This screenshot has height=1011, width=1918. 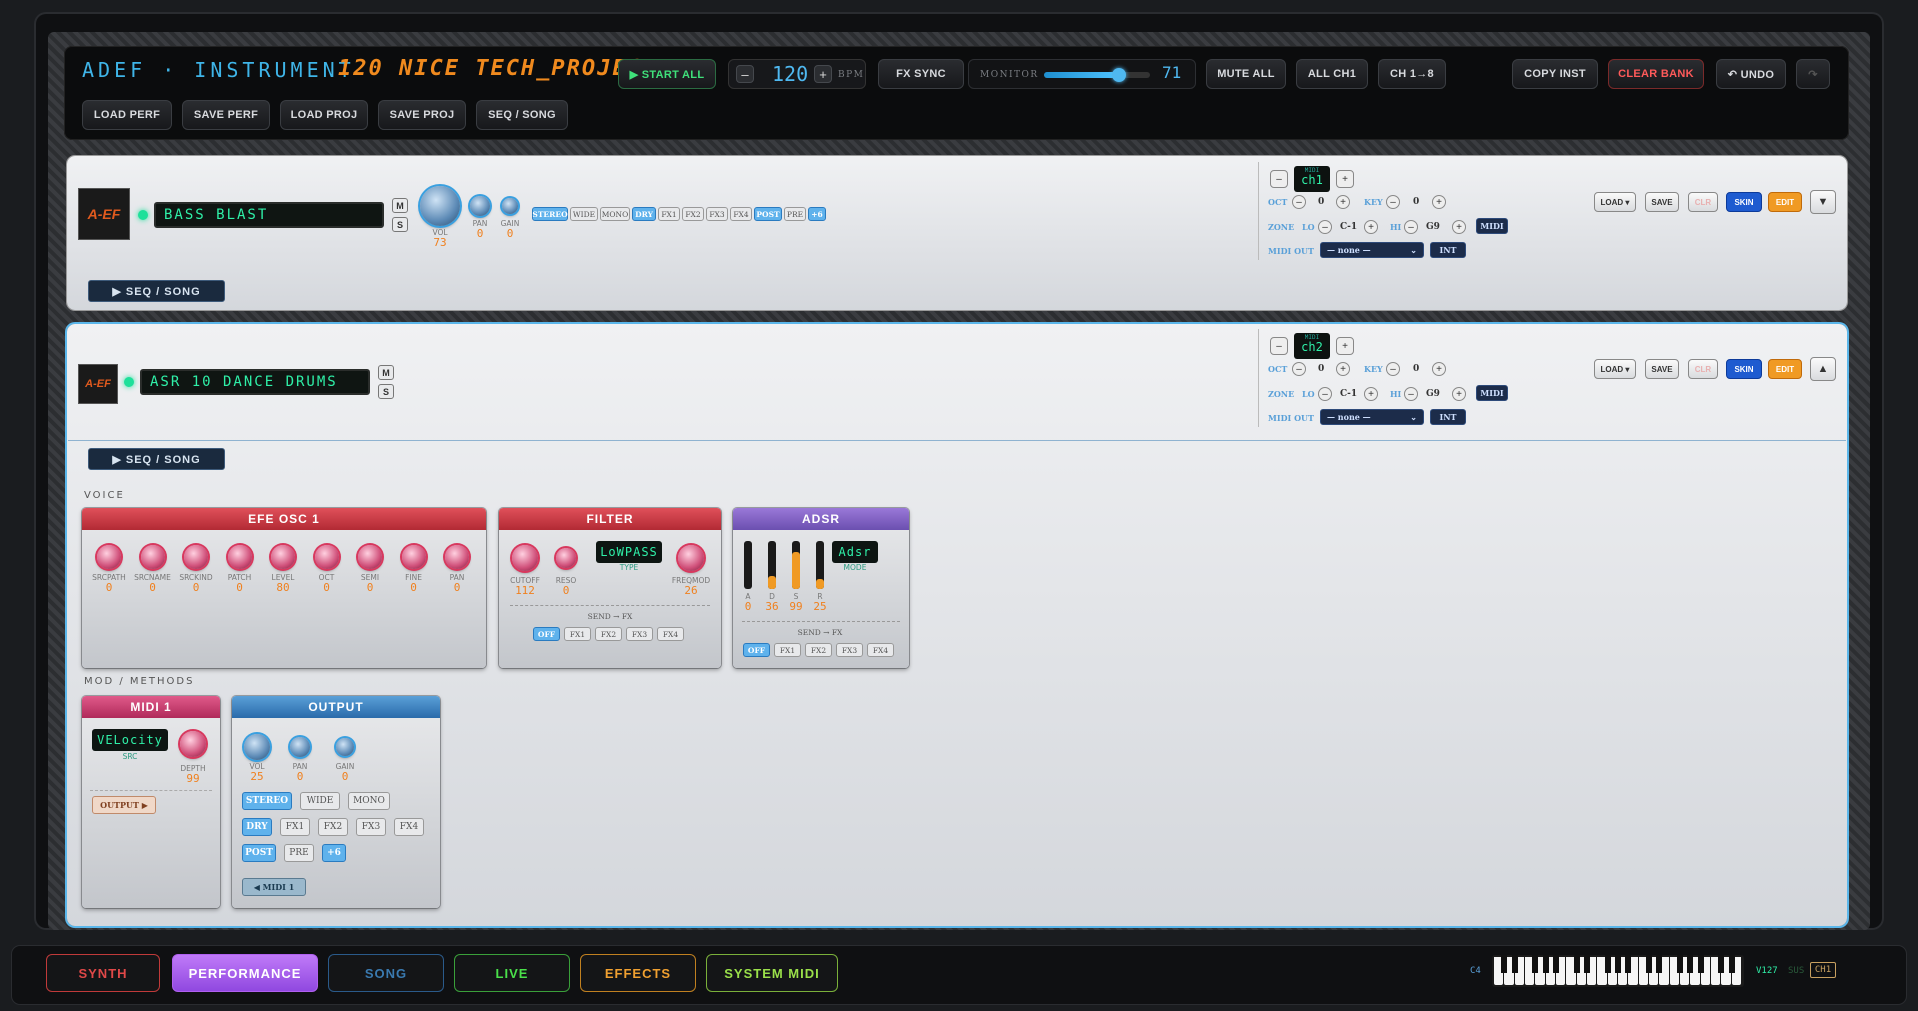 What do you see at coordinates (1299, 369) in the screenshot?
I see `channel-2-oct-decrease: –` at bounding box center [1299, 369].